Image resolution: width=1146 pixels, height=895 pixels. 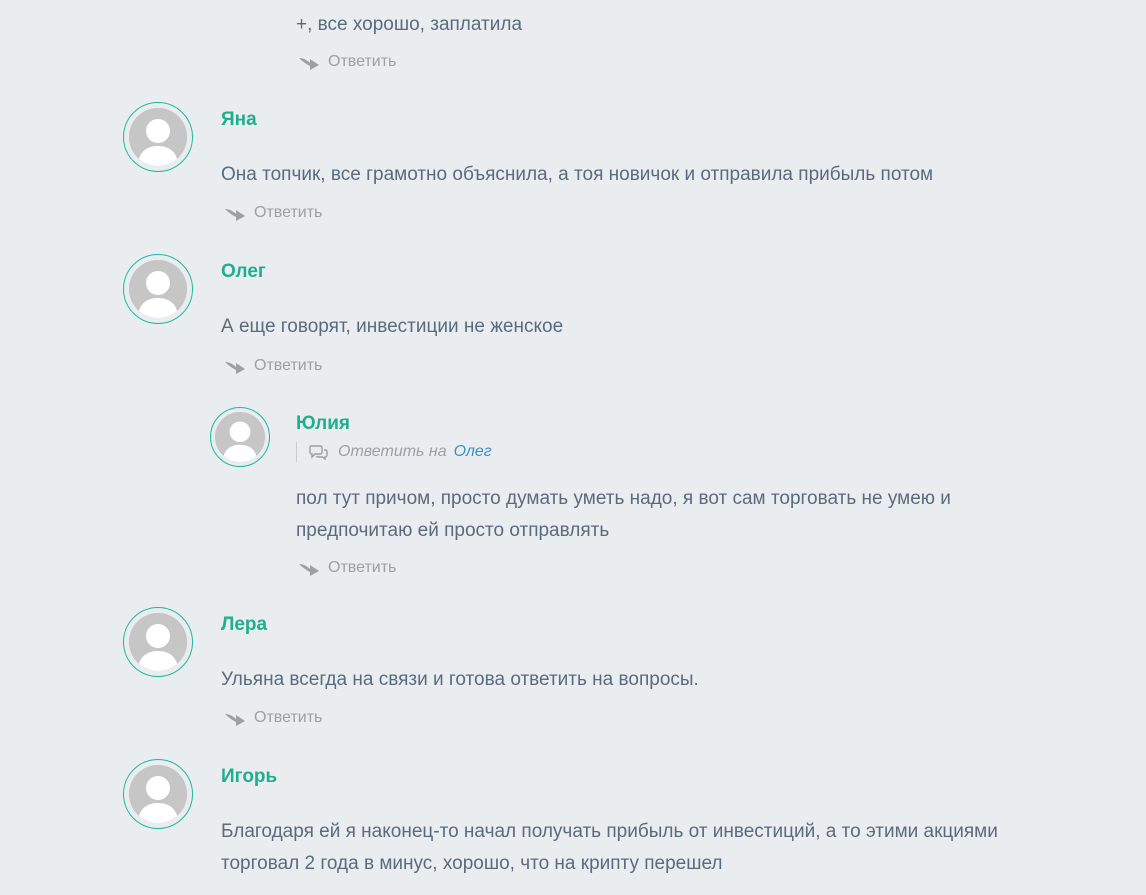 What do you see at coordinates (392, 326) in the screenshot?
I see `comment-text: А еще говорят, инвестиции не женское` at bounding box center [392, 326].